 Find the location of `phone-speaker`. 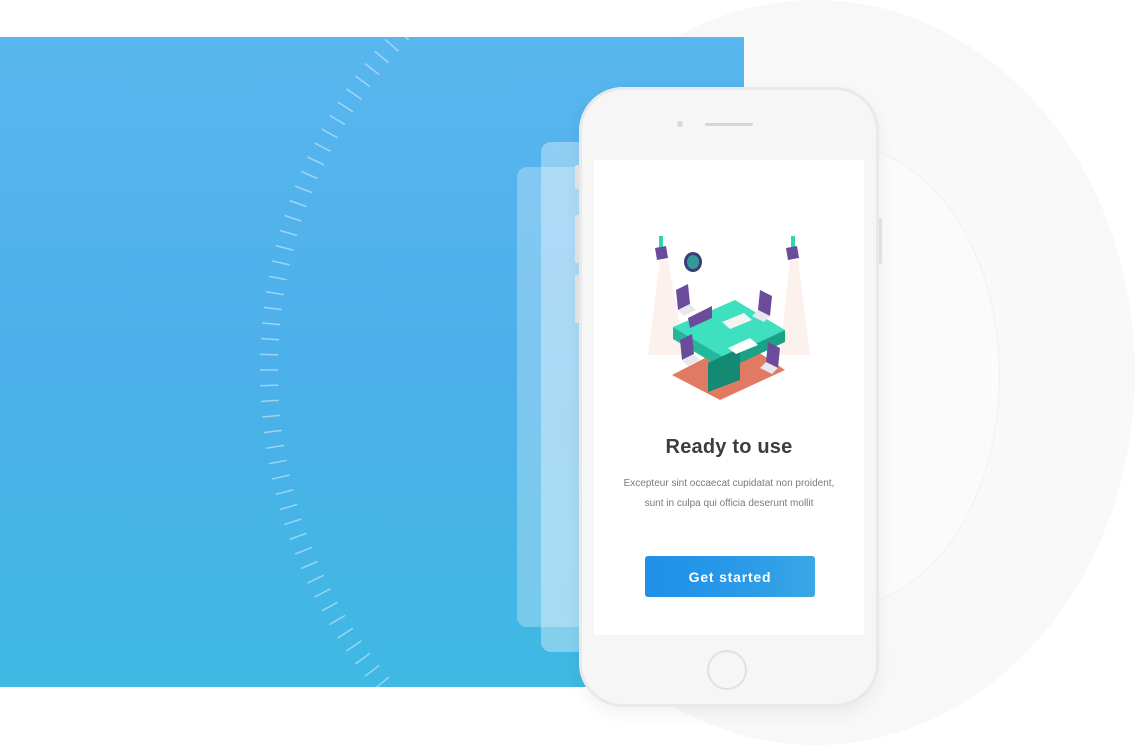

phone-speaker is located at coordinates (729, 124).